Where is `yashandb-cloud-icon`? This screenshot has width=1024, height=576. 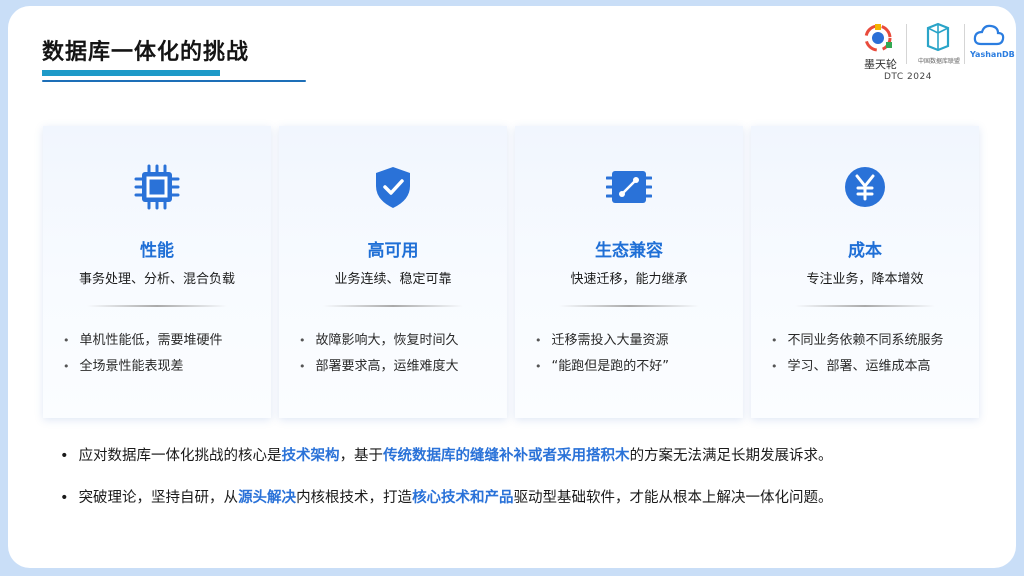
yashandb-cloud-icon is located at coordinates (989, 35).